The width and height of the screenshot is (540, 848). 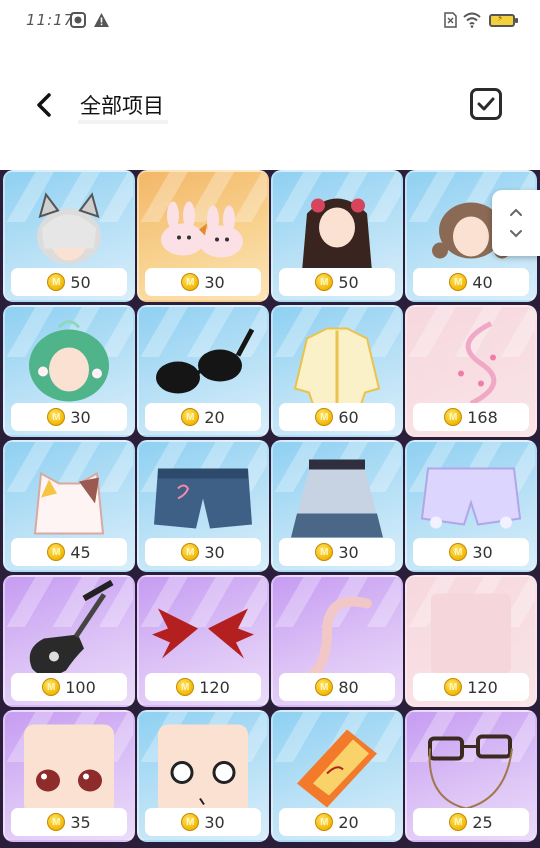 I want to click on item-card-glasses-with-chain: M 25, so click(x=471, y=776).